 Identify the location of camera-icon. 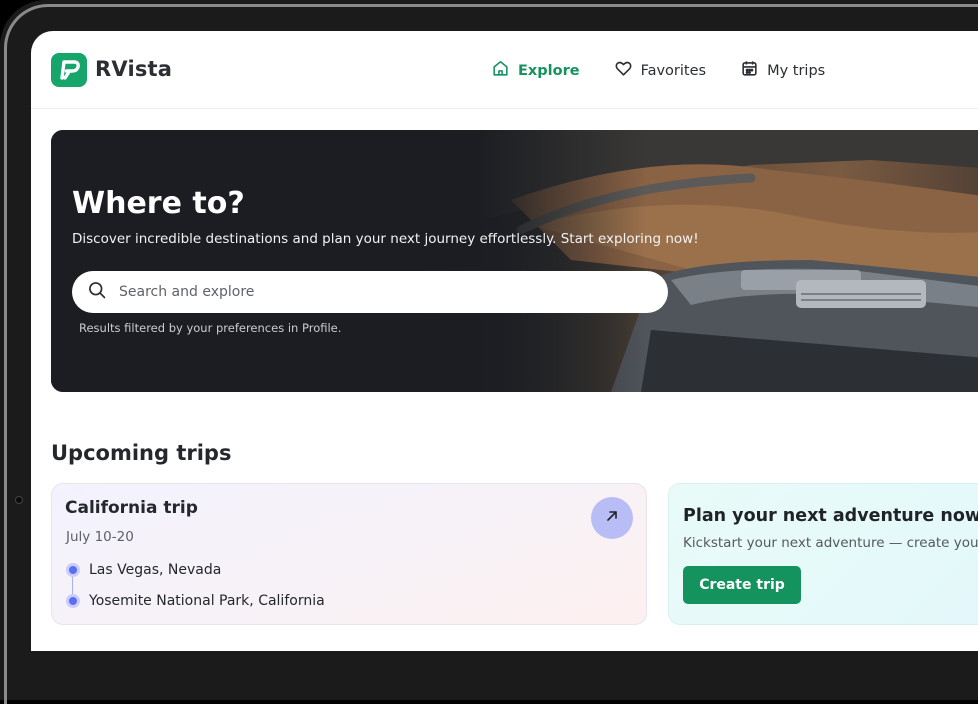
(19, 500).